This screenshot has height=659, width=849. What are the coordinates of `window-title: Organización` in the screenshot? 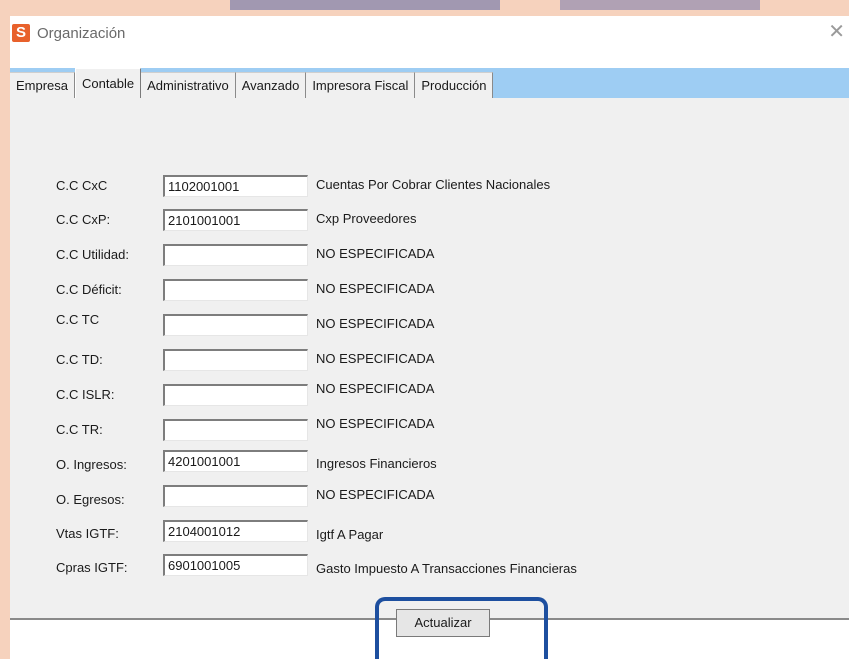 It's located at (81, 33).